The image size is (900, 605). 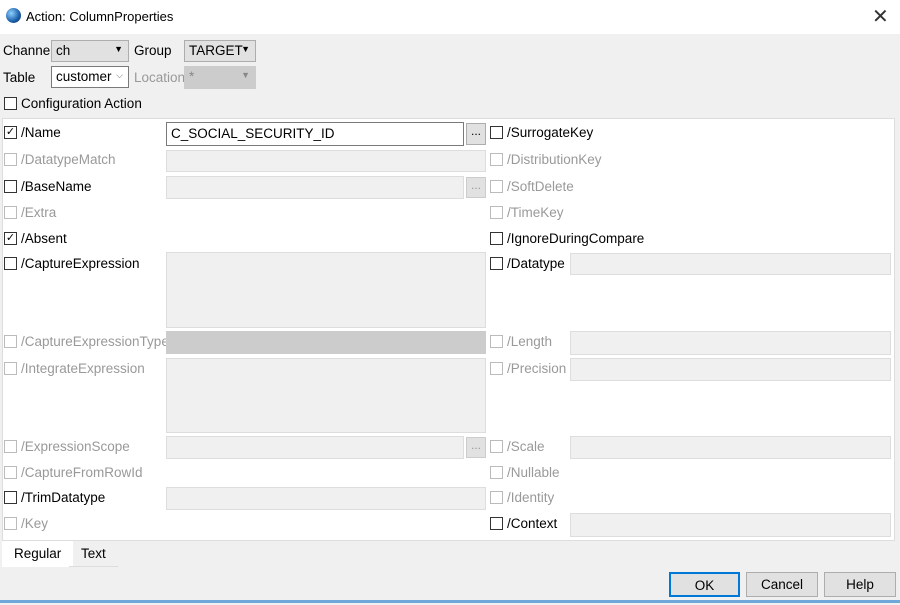 I want to click on tab-text: Text, so click(x=93, y=554).